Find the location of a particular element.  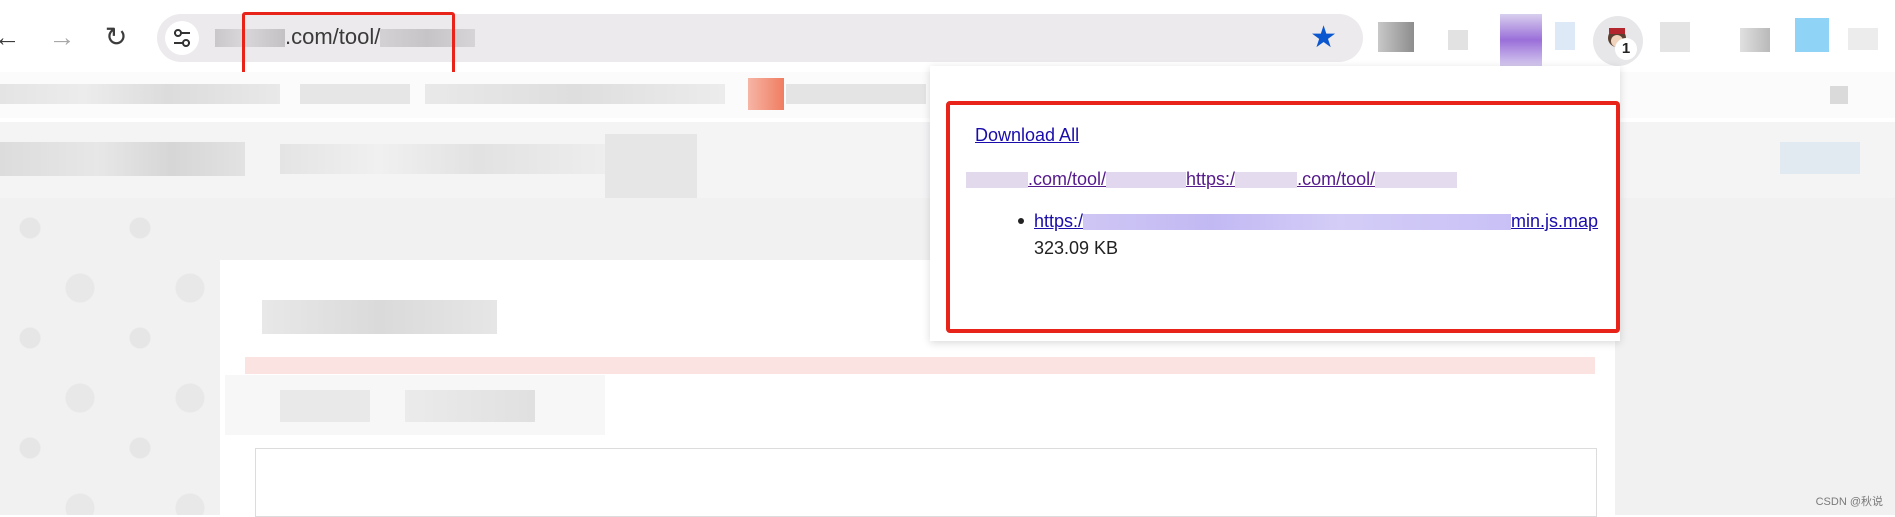

file-link: https:/ min.js.map is located at coordinates (1316, 221).